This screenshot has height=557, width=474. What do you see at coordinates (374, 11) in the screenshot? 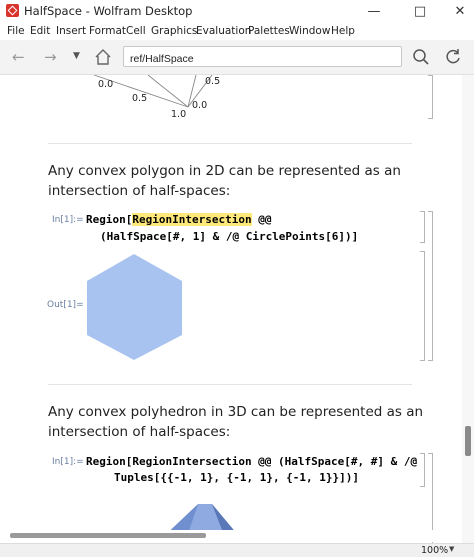
I see `minimize-button: —` at bounding box center [374, 11].